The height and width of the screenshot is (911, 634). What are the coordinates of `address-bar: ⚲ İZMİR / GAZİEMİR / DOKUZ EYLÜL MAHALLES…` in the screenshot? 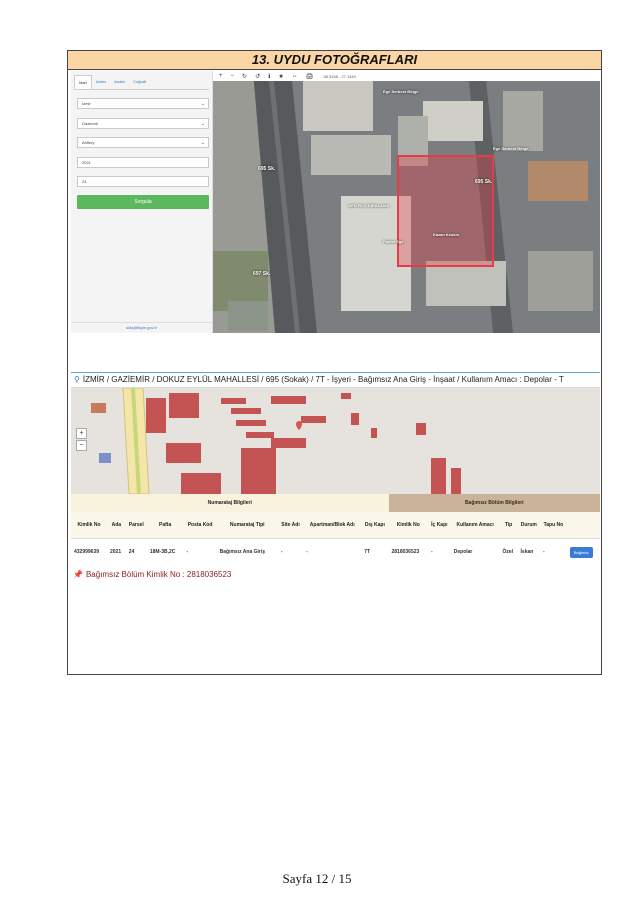 It's located at (335, 380).